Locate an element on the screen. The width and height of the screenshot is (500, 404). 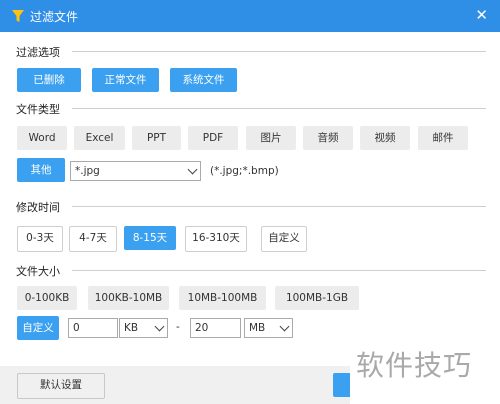
section-file-size: 文件大小 is located at coordinates (38, 271).